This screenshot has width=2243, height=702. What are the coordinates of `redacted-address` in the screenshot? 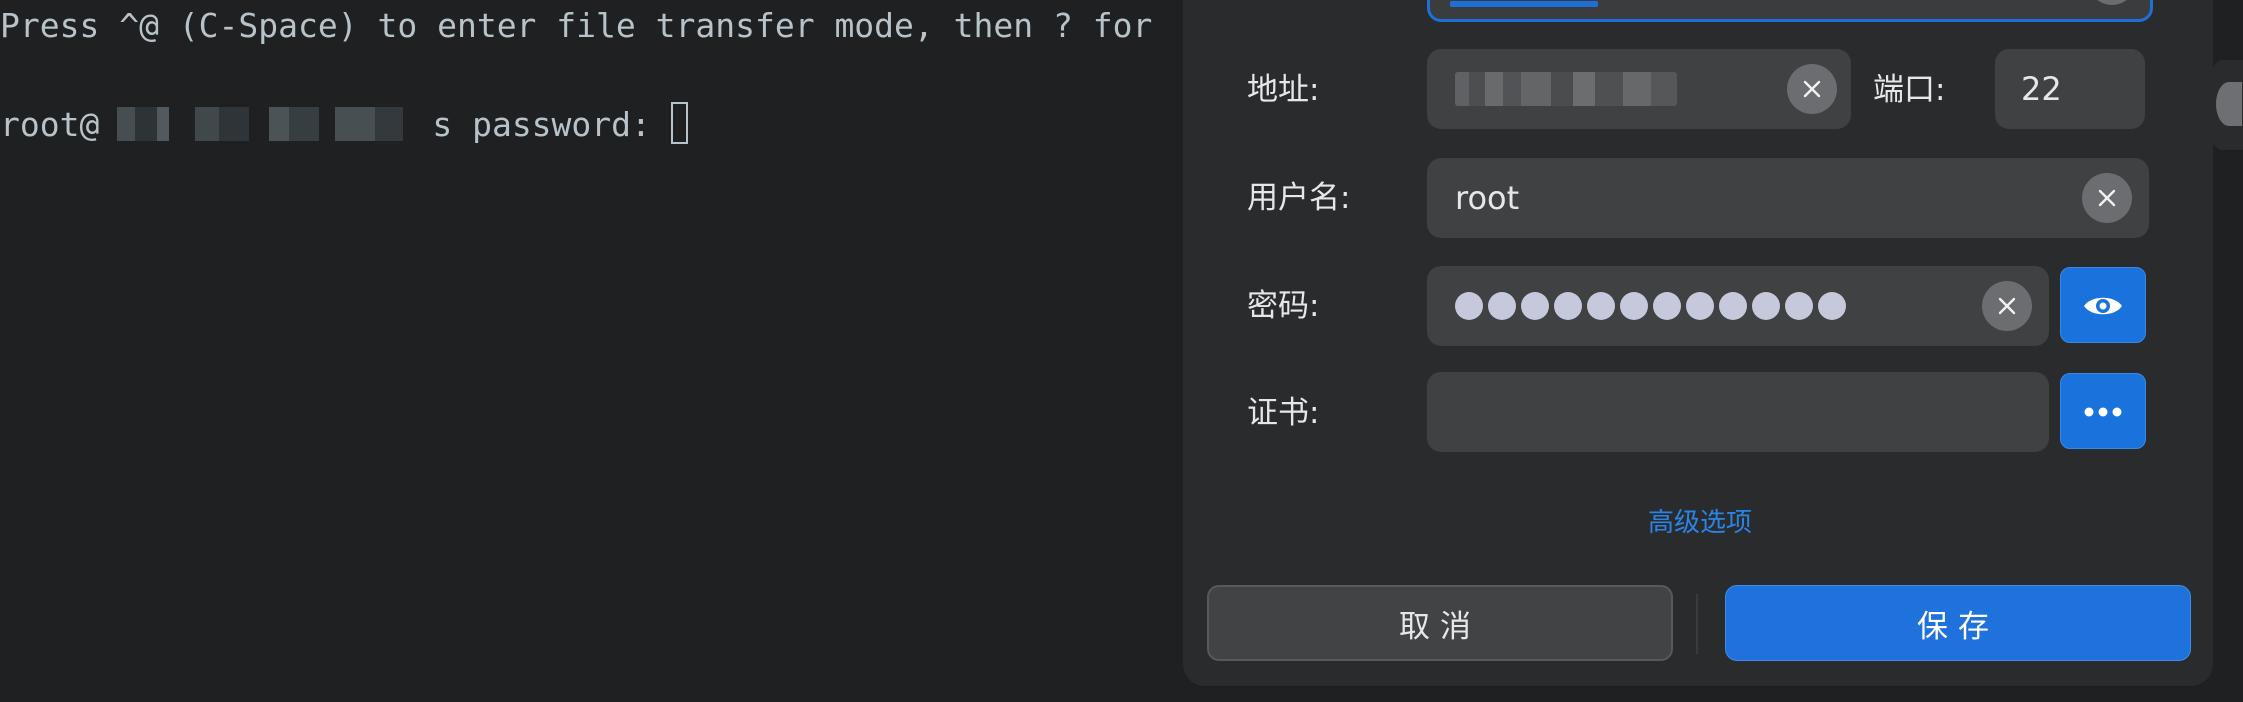 It's located at (1566, 89).